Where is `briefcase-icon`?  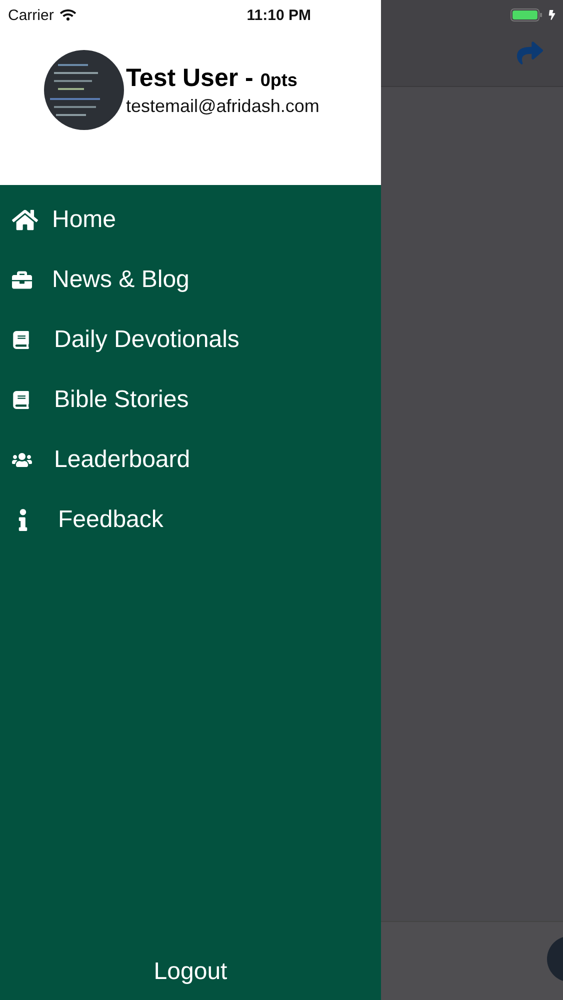 briefcase-icon is located at coordinates (22, 280).